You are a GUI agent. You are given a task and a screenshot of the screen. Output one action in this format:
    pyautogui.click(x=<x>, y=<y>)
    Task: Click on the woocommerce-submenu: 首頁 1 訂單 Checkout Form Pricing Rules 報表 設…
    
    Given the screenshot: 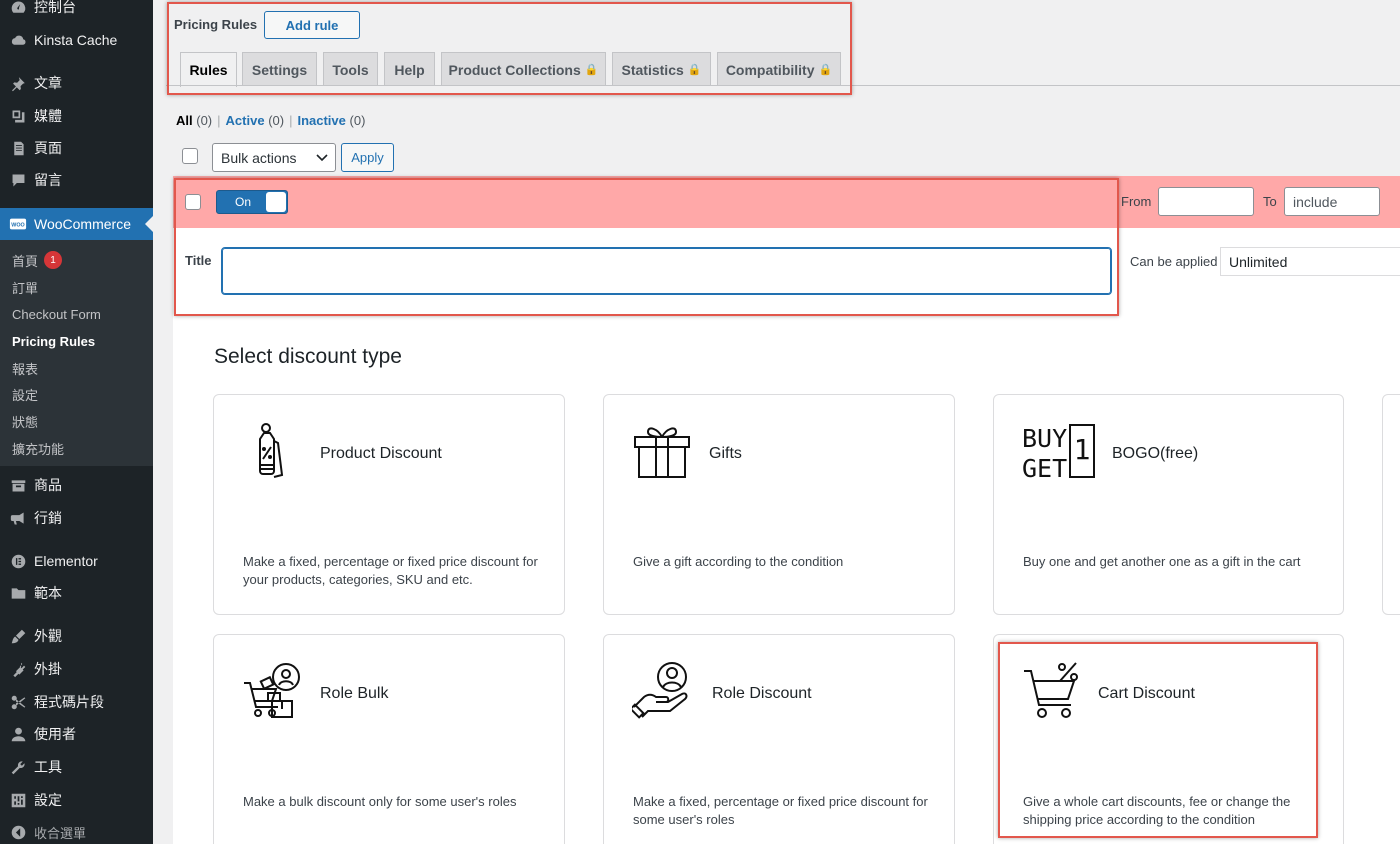 What is the action you would take?
    pyautogui.click(x=76, y=353)
    